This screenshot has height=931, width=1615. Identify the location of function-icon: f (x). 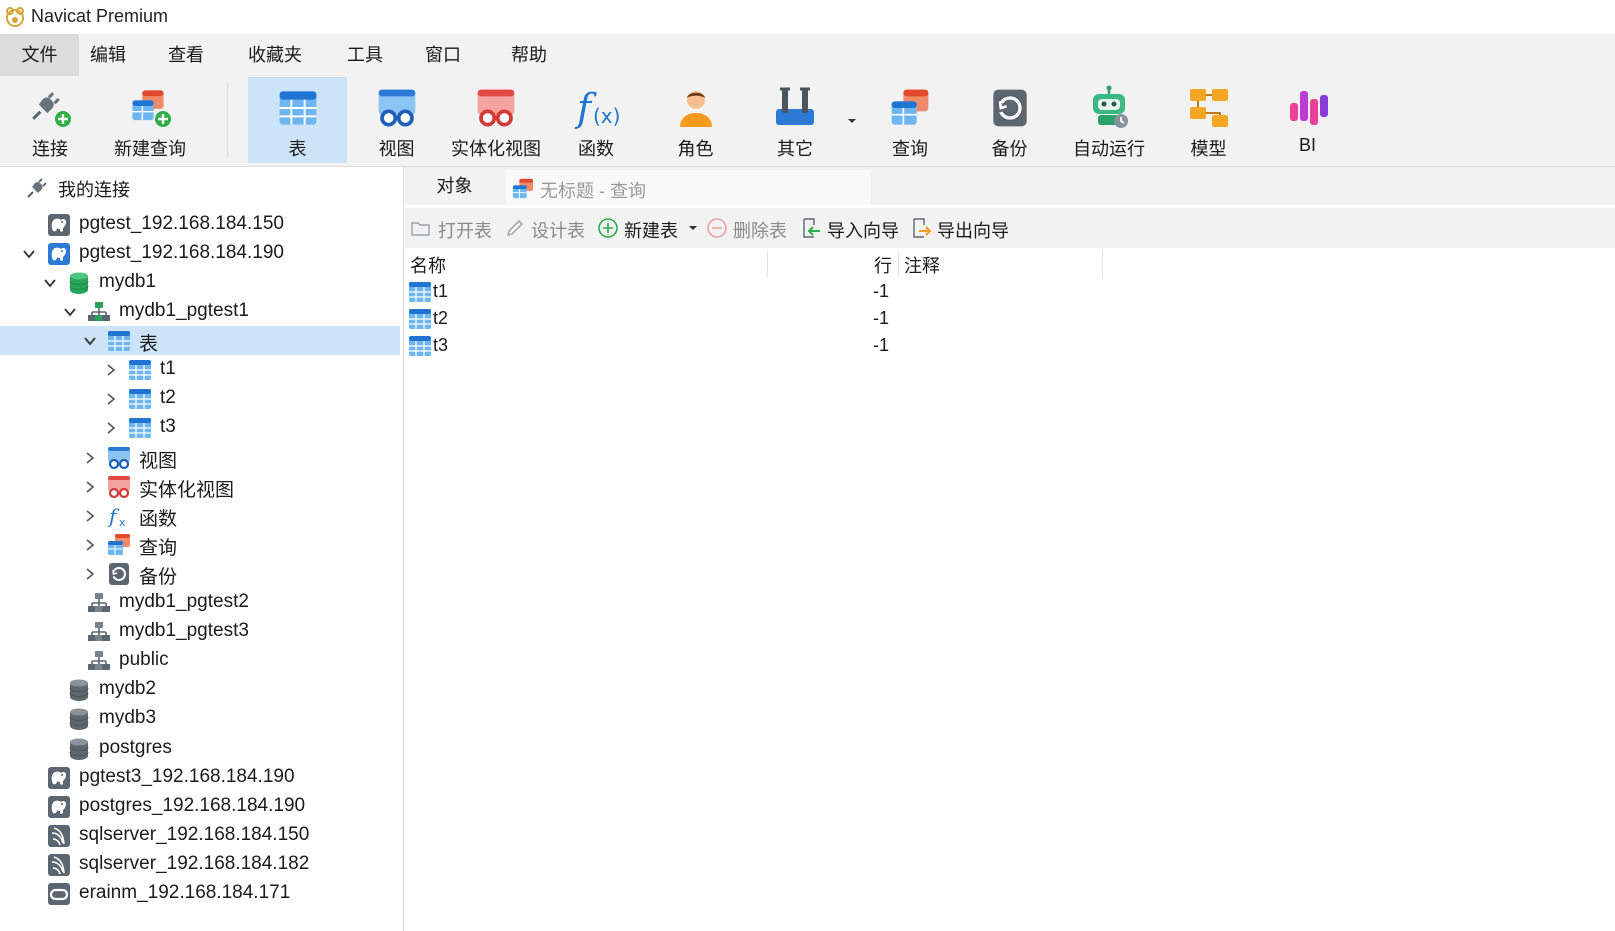
(596, 108).